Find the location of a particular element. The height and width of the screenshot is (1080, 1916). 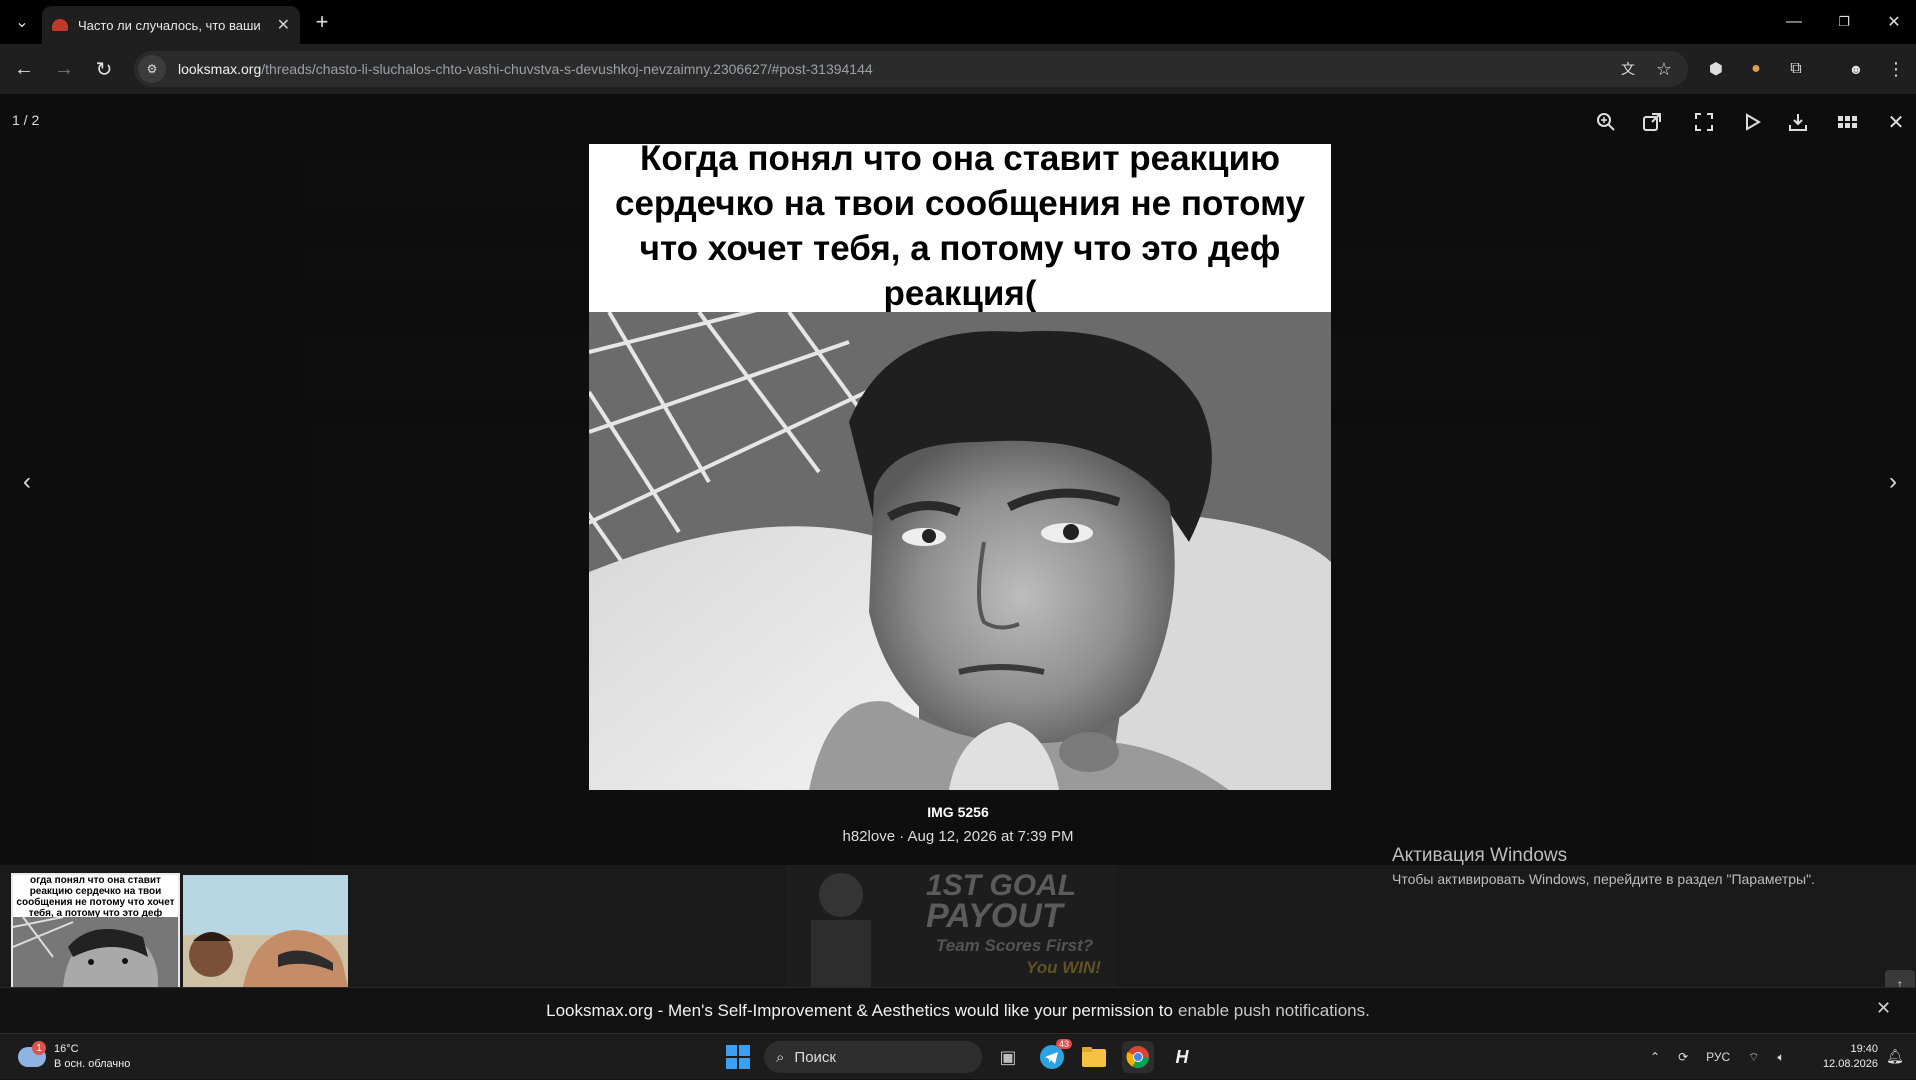

extensions-puzzle-icon: ⧉ is located at coordinates (1796, 69).